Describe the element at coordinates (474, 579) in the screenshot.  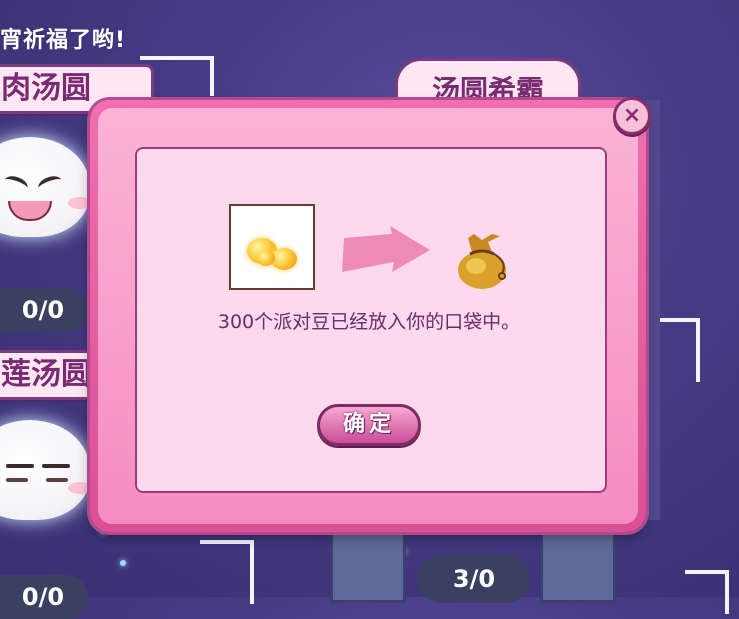
I see `bottom-counter: 3/0` at that location.